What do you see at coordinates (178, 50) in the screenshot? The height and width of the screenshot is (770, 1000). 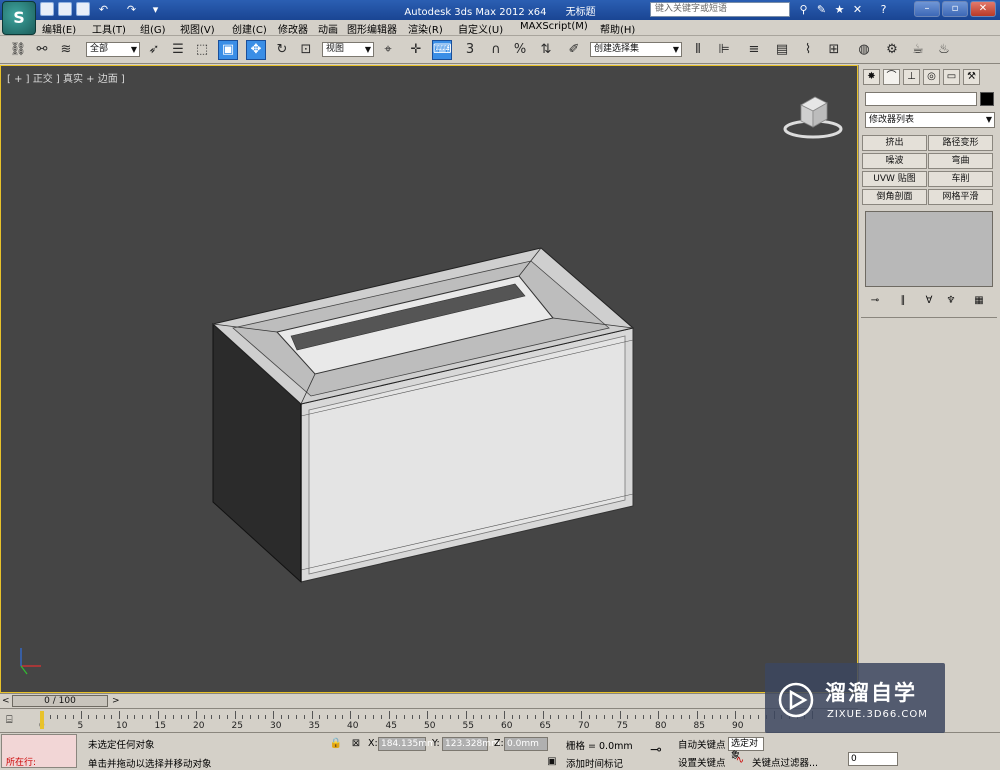 I see `select-by-name-icon: ☰` at bounding box center [178, 50].